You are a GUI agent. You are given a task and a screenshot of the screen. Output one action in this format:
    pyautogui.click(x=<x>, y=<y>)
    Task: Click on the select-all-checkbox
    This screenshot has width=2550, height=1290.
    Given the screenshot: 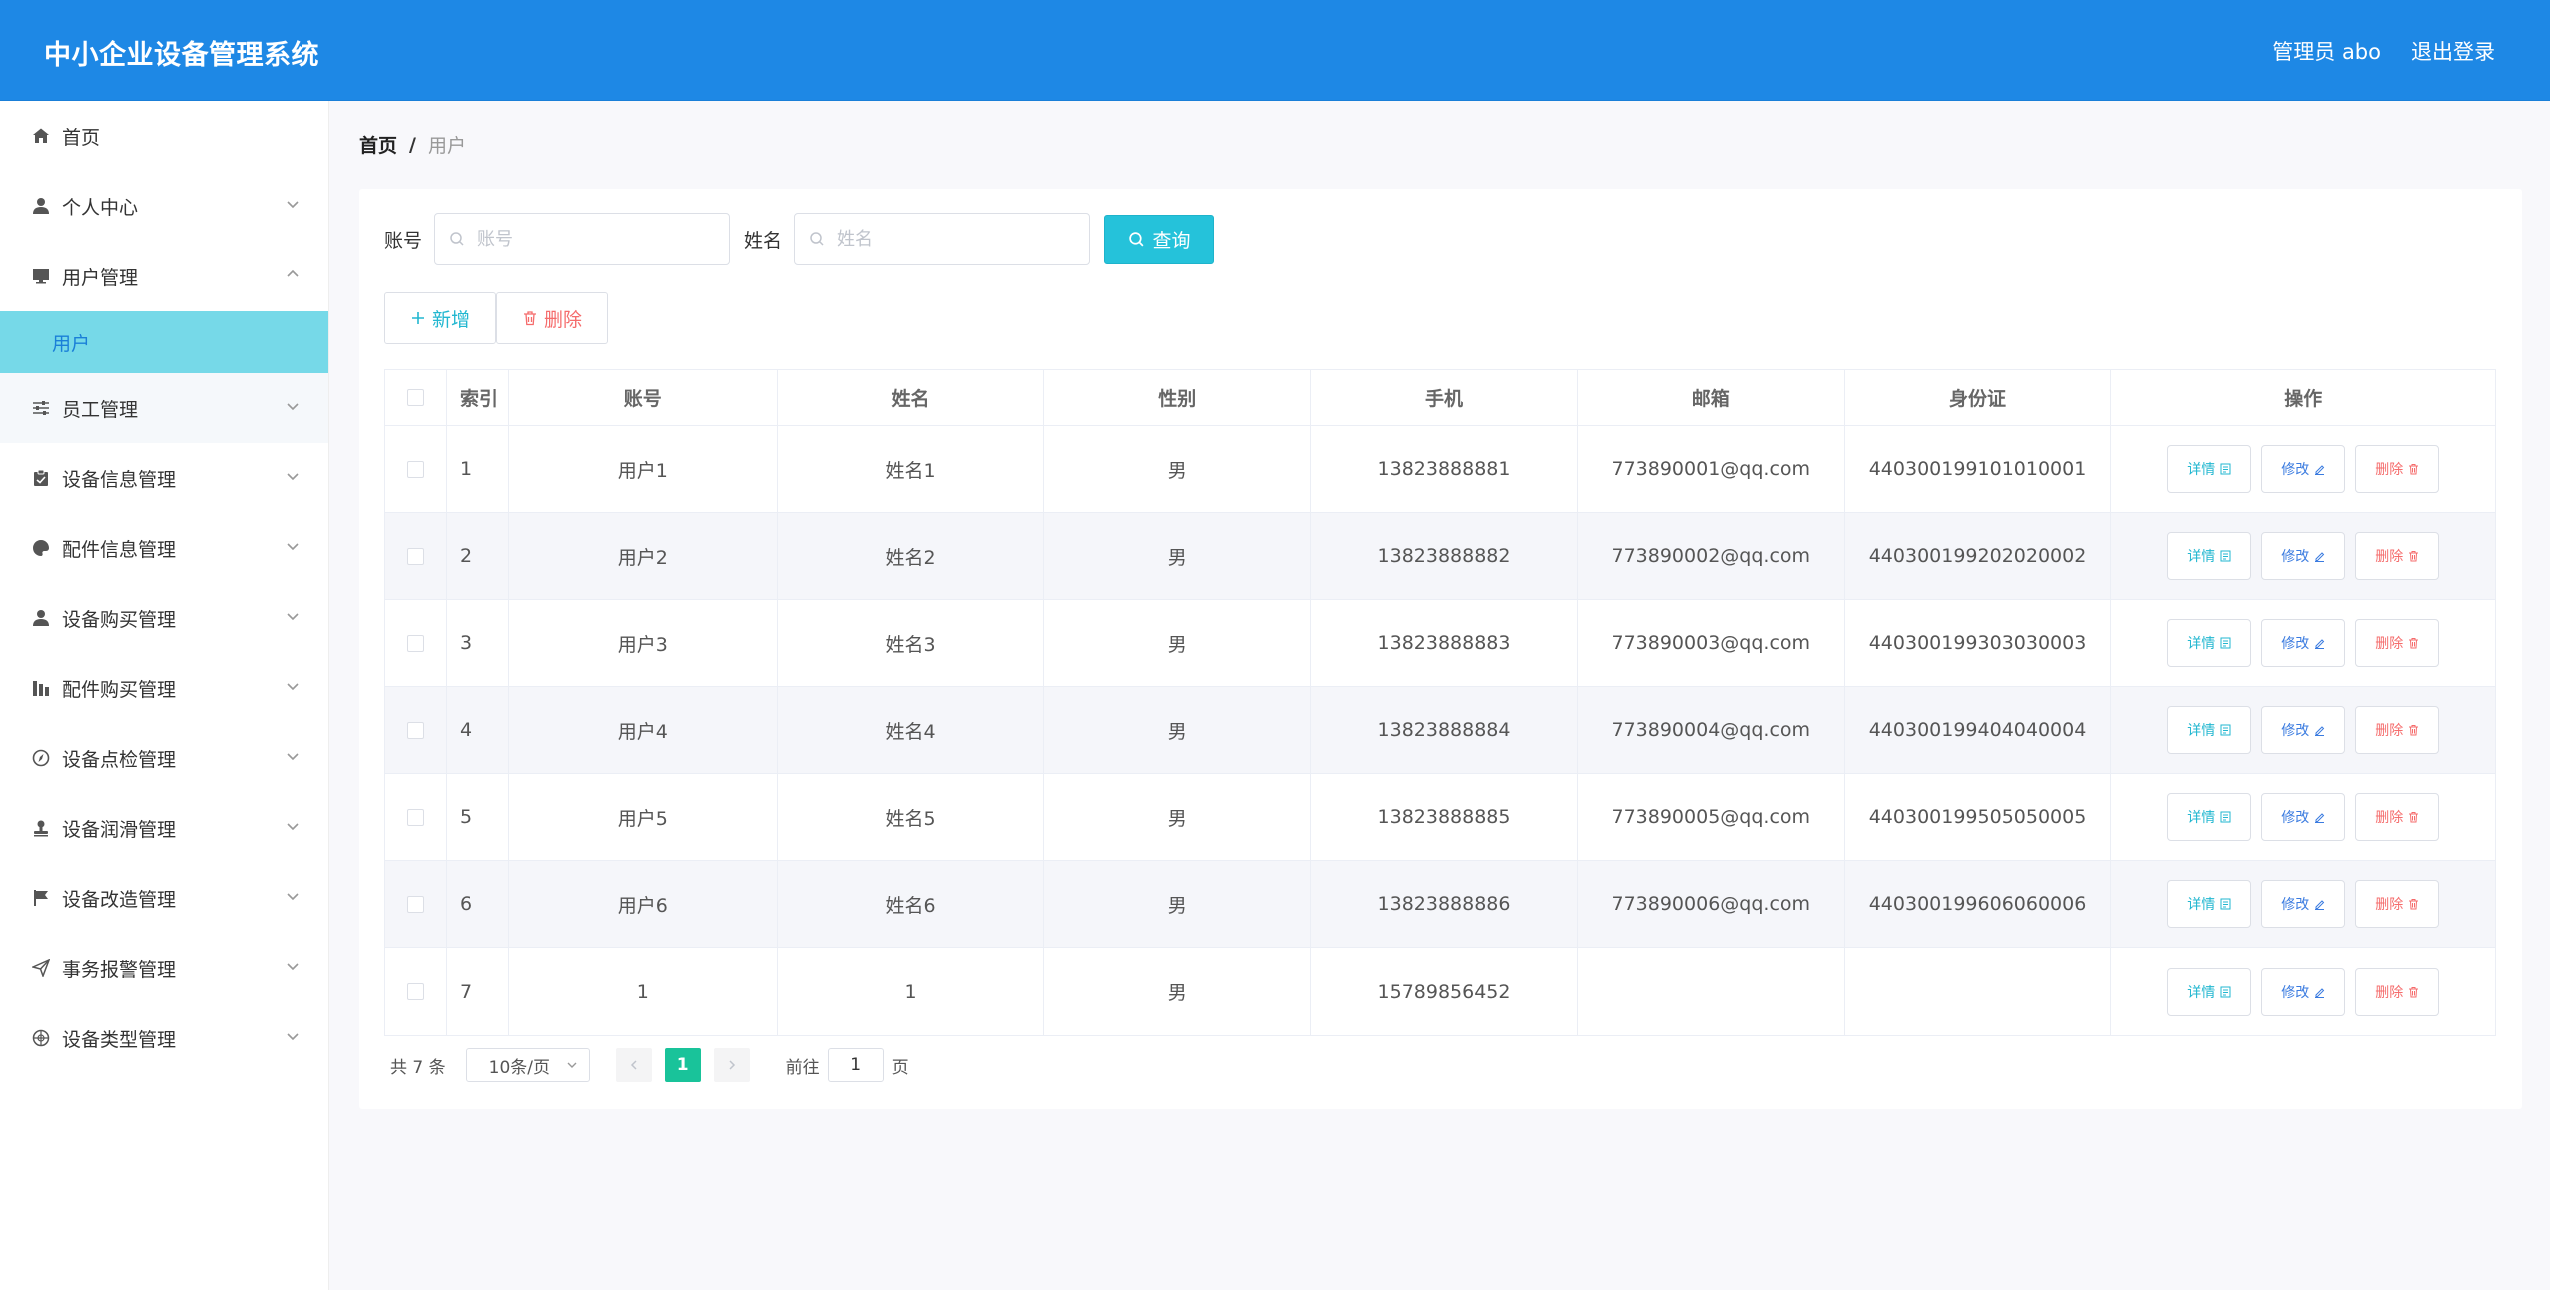 What is the action you would take?
    pyautogui.click(x=415, y=397)
    